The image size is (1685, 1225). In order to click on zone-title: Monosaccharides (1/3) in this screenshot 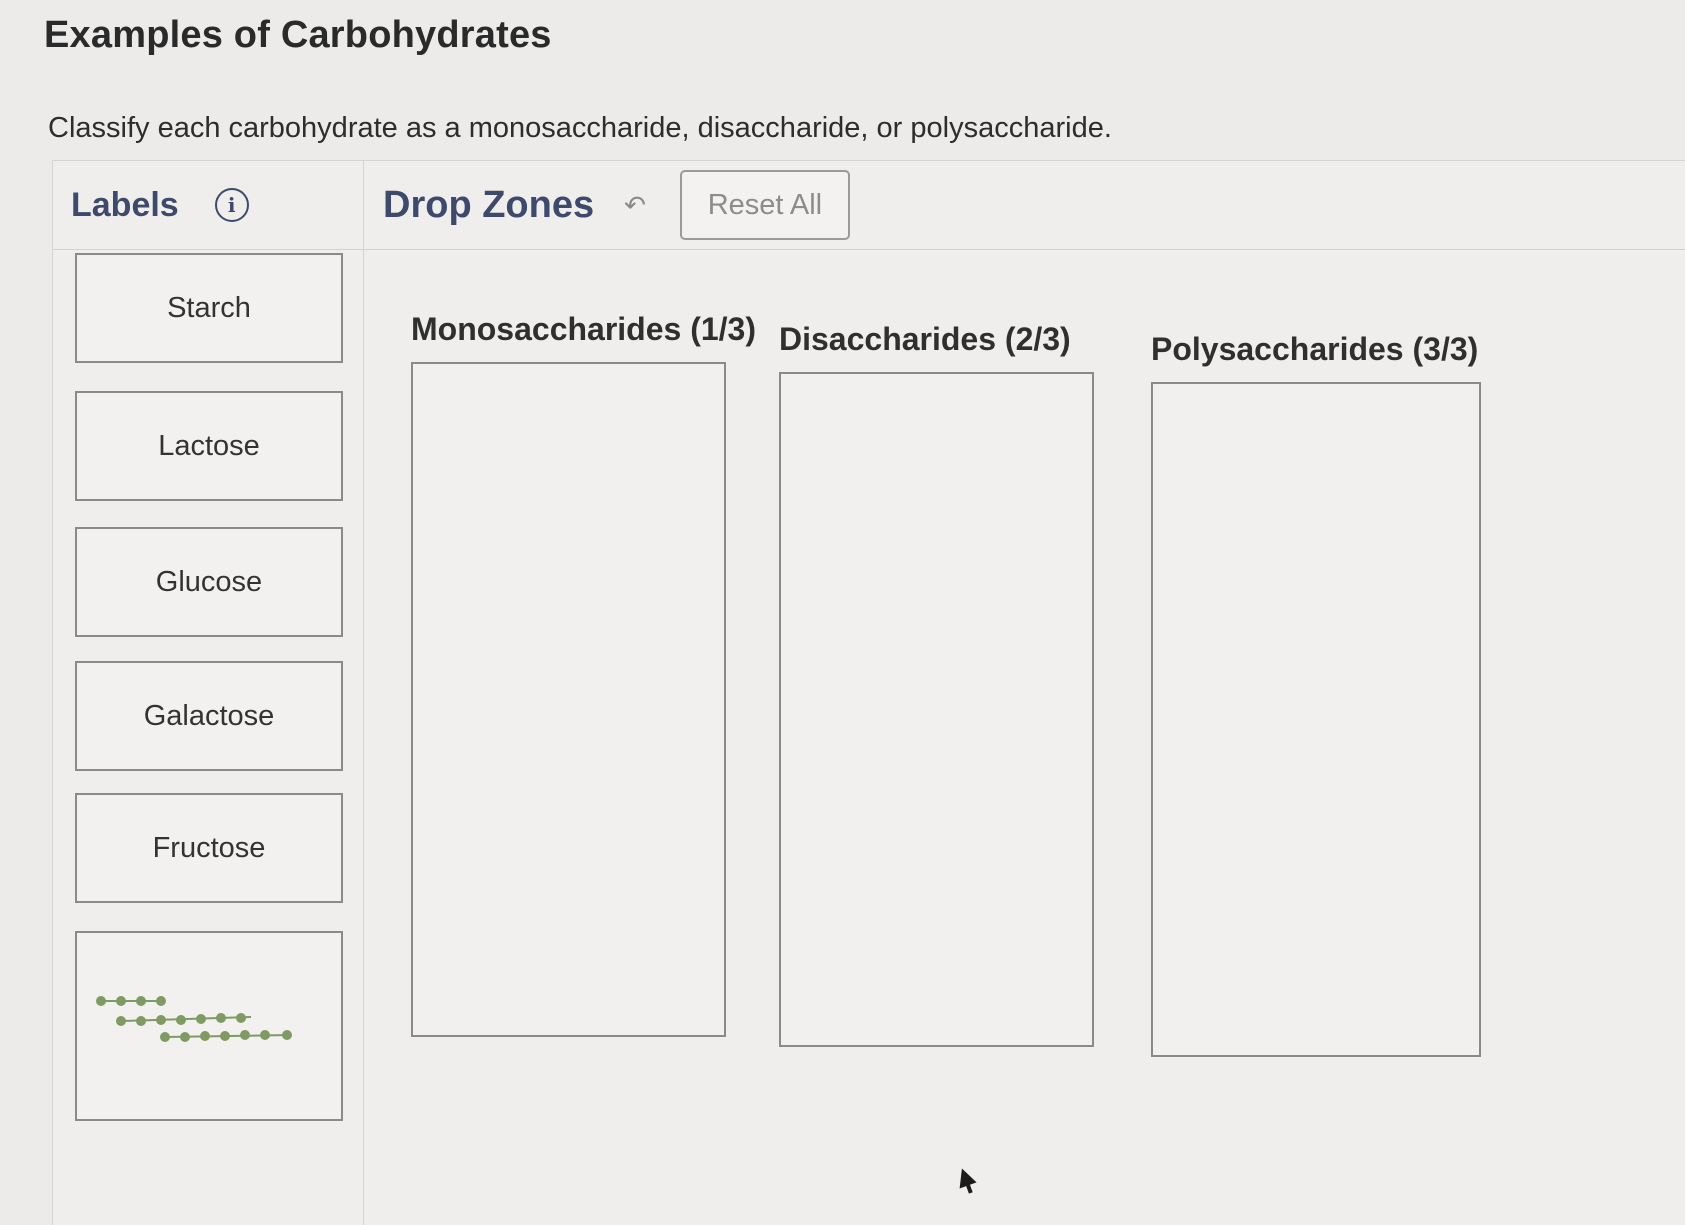, I will do `click(583, 329)`.